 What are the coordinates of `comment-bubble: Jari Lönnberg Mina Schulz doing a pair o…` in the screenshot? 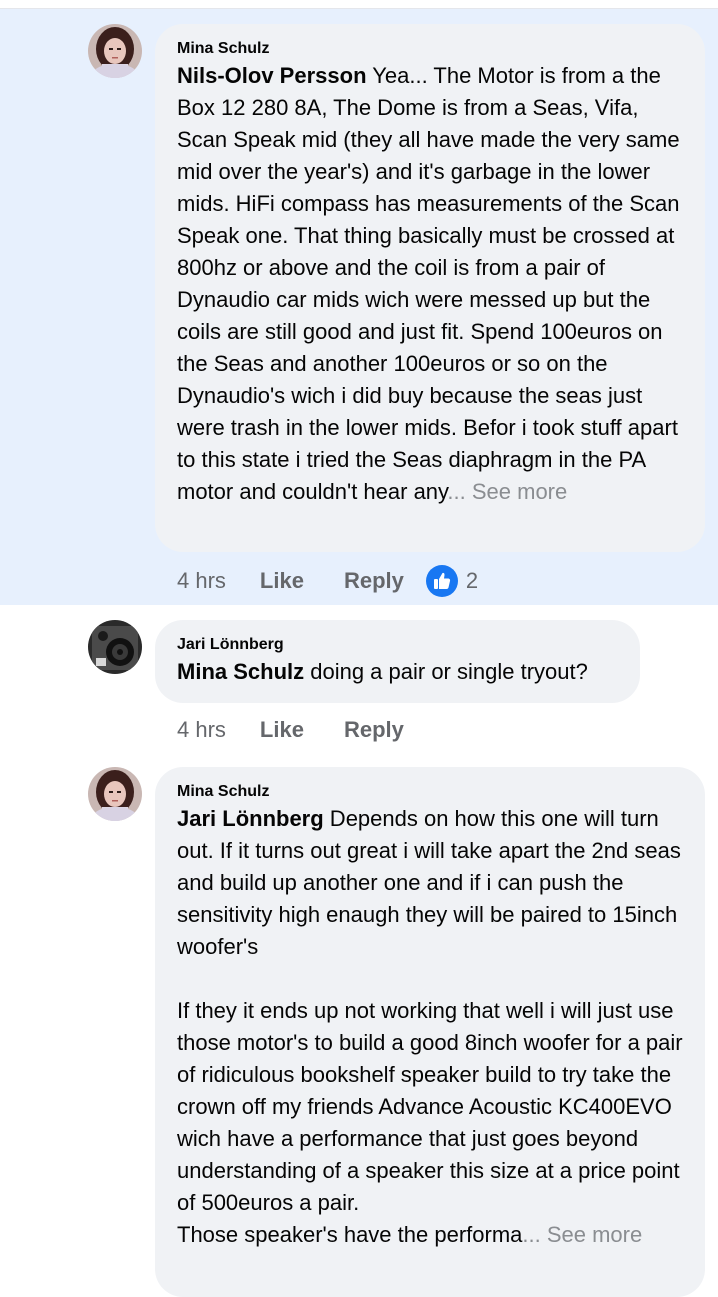 It's located at (397, 661).